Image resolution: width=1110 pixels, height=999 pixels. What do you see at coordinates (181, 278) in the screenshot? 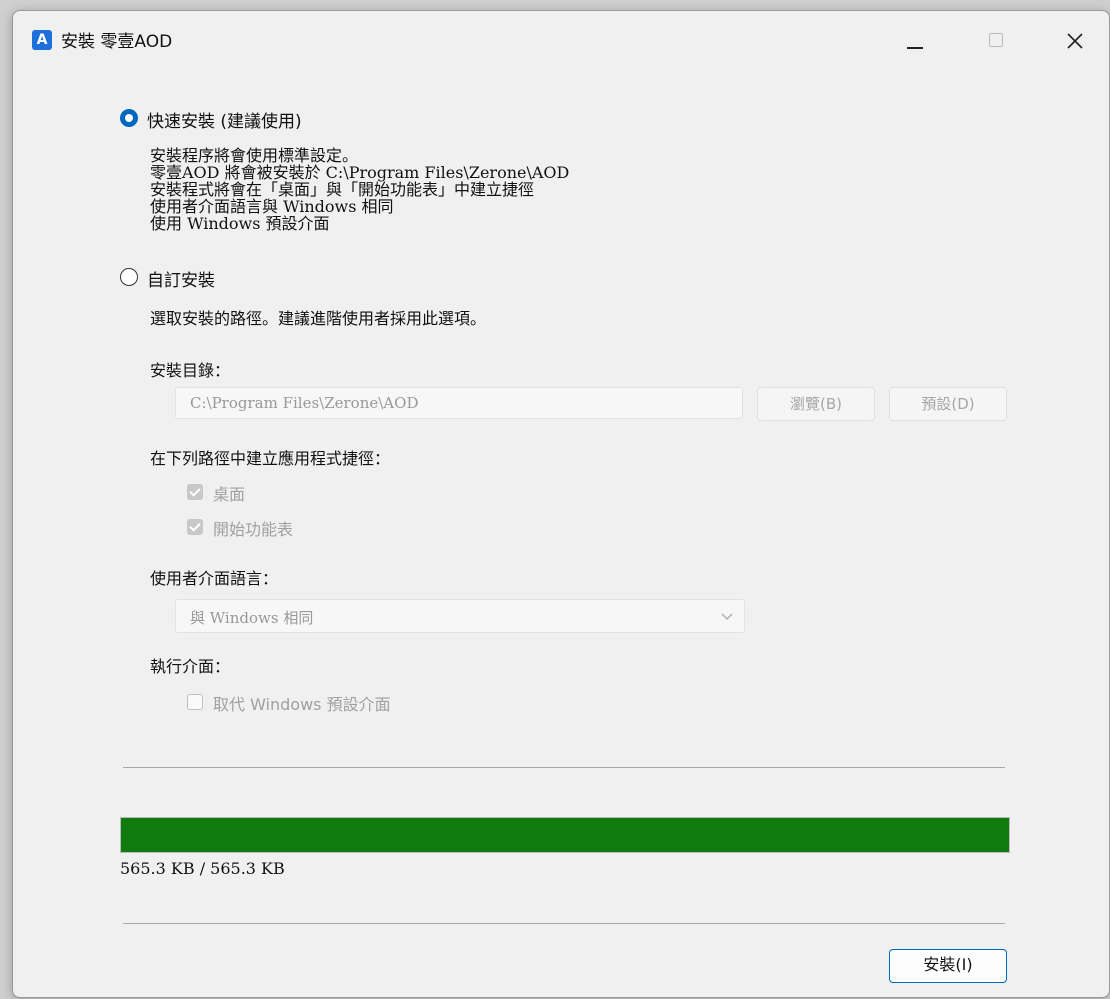
I see `custom-install-label: 自訂安裝` at bounding box center [181, 278].